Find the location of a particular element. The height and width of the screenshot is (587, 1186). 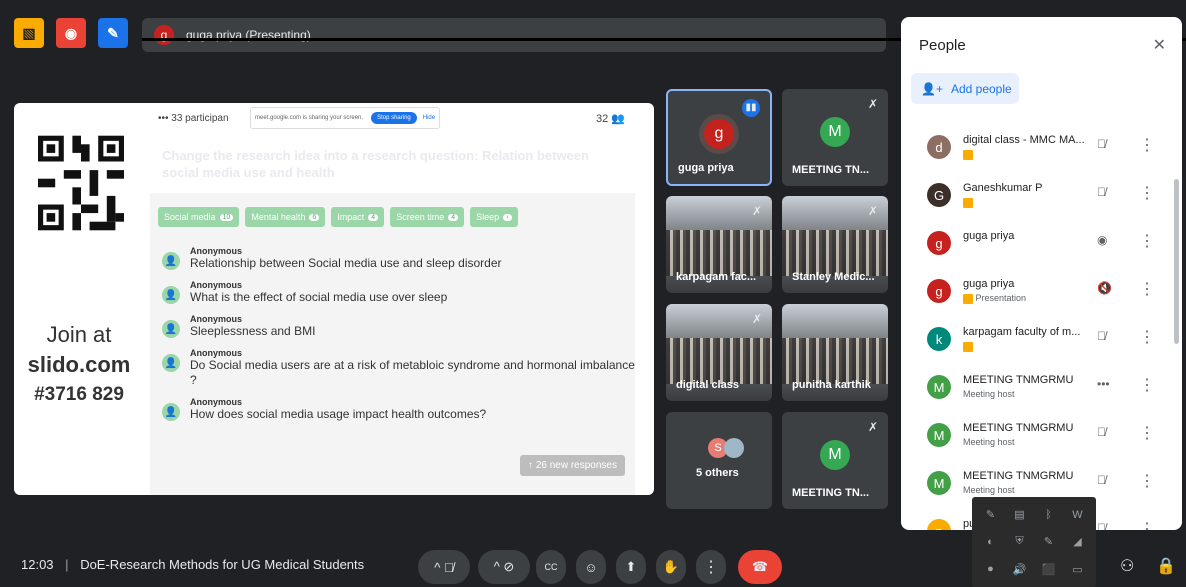

captions-button: CC is located at coordinates (551, 567).